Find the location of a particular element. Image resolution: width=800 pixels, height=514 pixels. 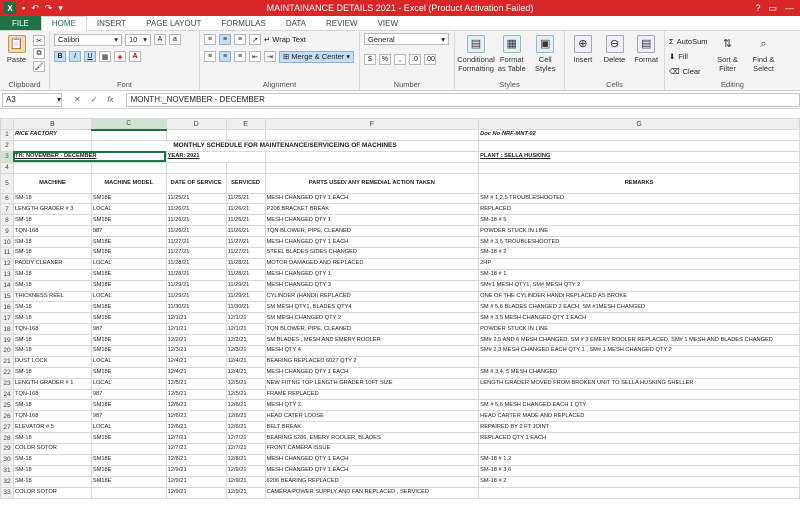

row-header: 22 is located at coordinates (7, 372).